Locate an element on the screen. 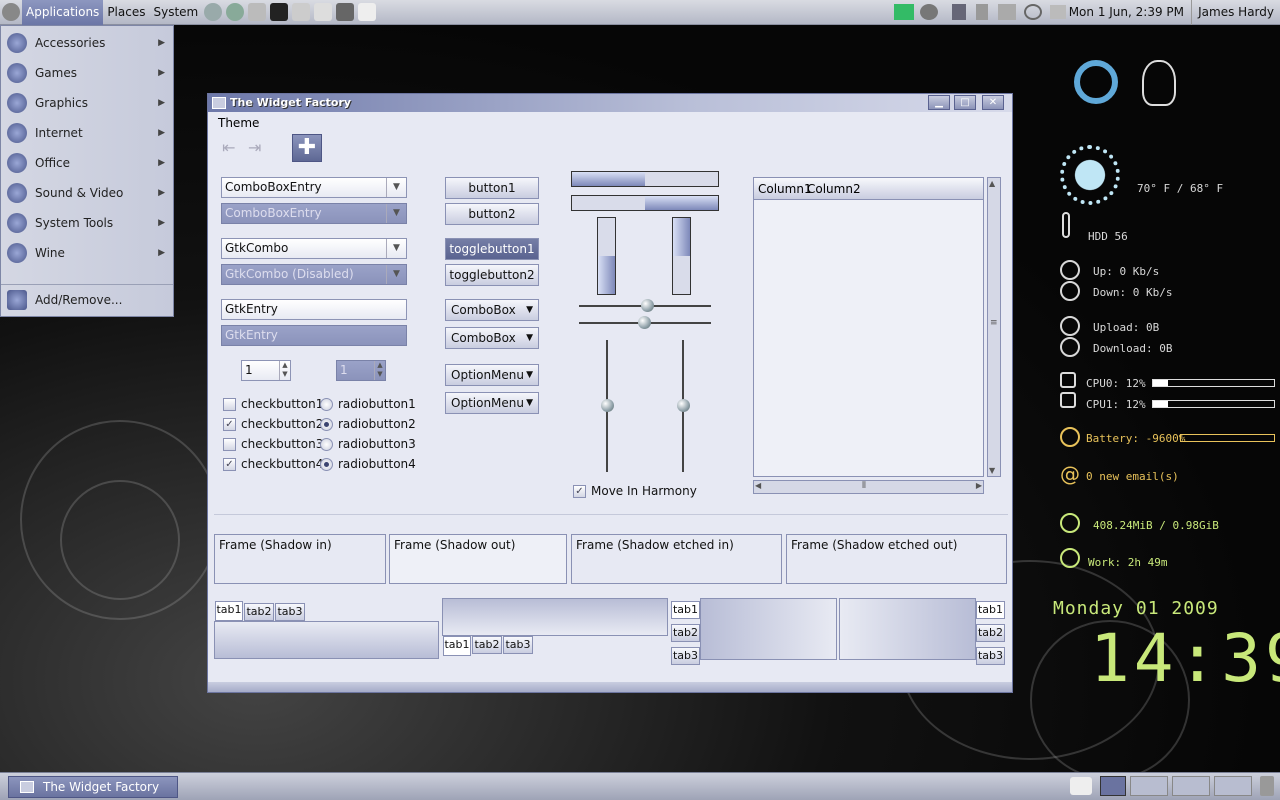 This screenshot has height=800, width=1280. vertical-scrollbar: ▲ ≡ ▼ is located at coordinates (994, 327).